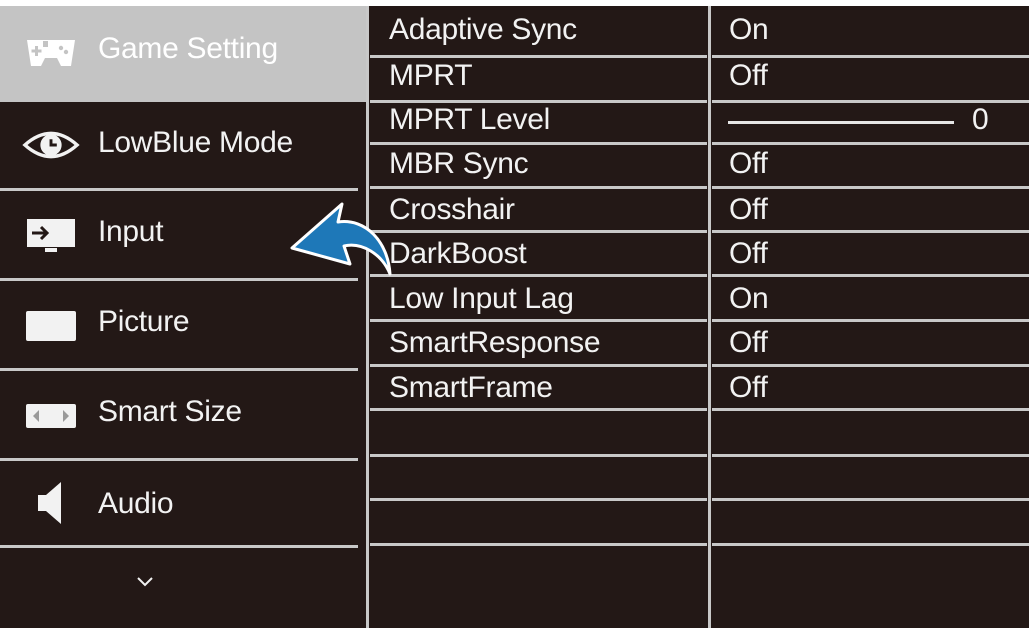  Describe the element at coordinates (748, 388) in the screenshot. I see `setting-value-smartframe: Off` at that location.